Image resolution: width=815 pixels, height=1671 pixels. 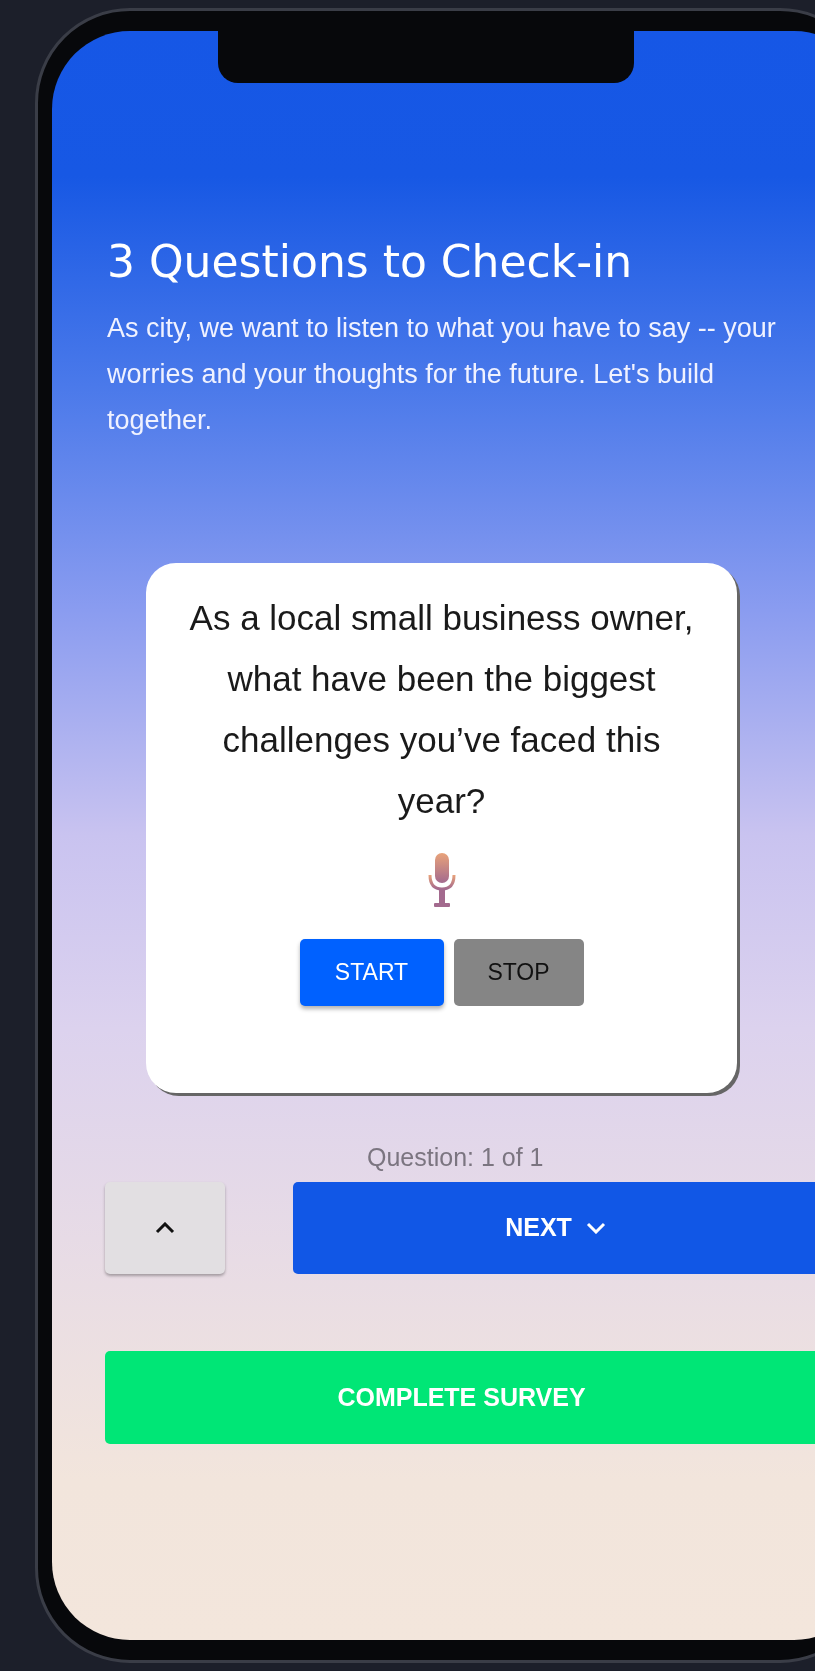 I want to click on question-text: As a local small business owner, what have been the biggest challenges you’ve faced this year?, so click(x=441, y=709).